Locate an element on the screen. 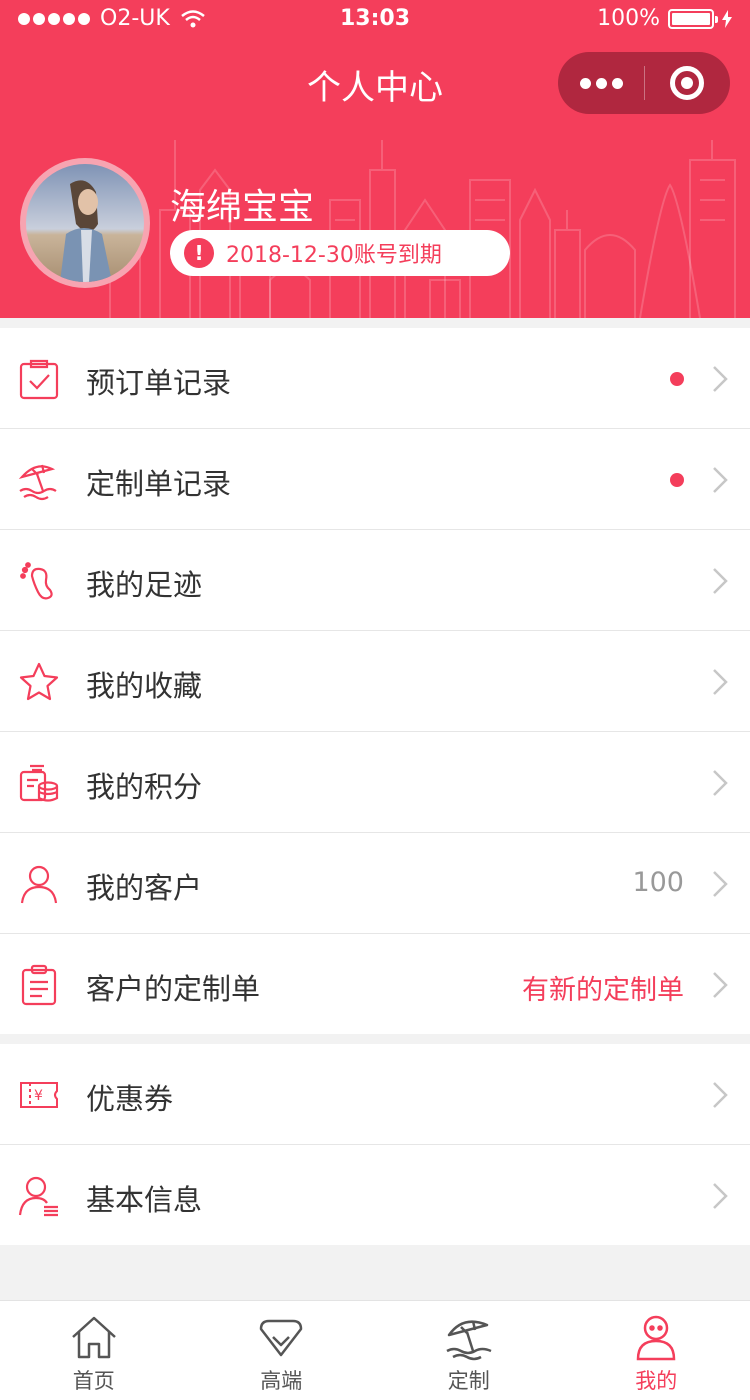 The height and width of the screenshot is (1400, 750). menu-item-footprints: 我的足迹 is located at coordinates (375, 580).